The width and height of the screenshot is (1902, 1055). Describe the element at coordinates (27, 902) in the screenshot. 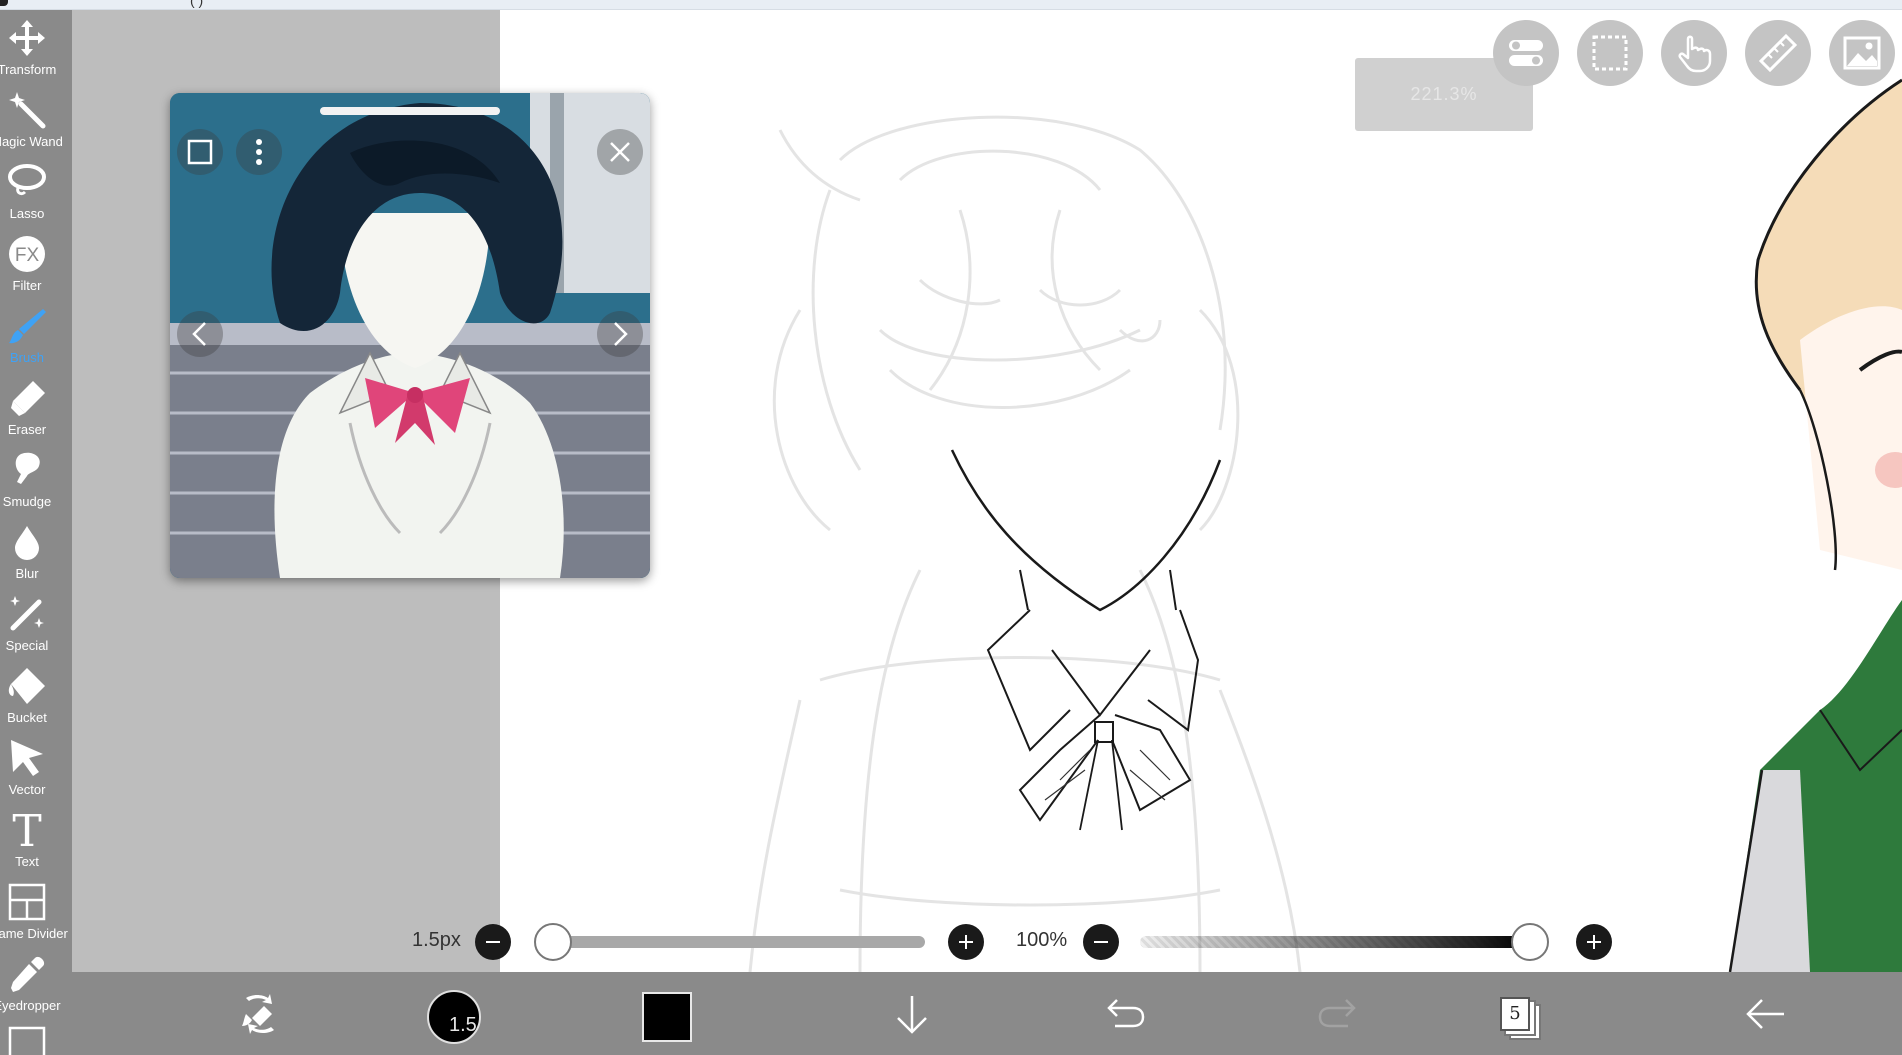

I see `frame-divider-icon` at that location.